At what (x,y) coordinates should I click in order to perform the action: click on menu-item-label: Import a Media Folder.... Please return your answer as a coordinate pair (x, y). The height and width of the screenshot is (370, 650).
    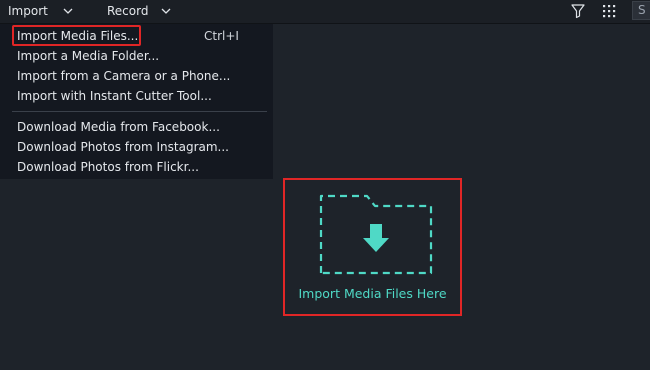
    Looking at the image, I should click on (88, 56).